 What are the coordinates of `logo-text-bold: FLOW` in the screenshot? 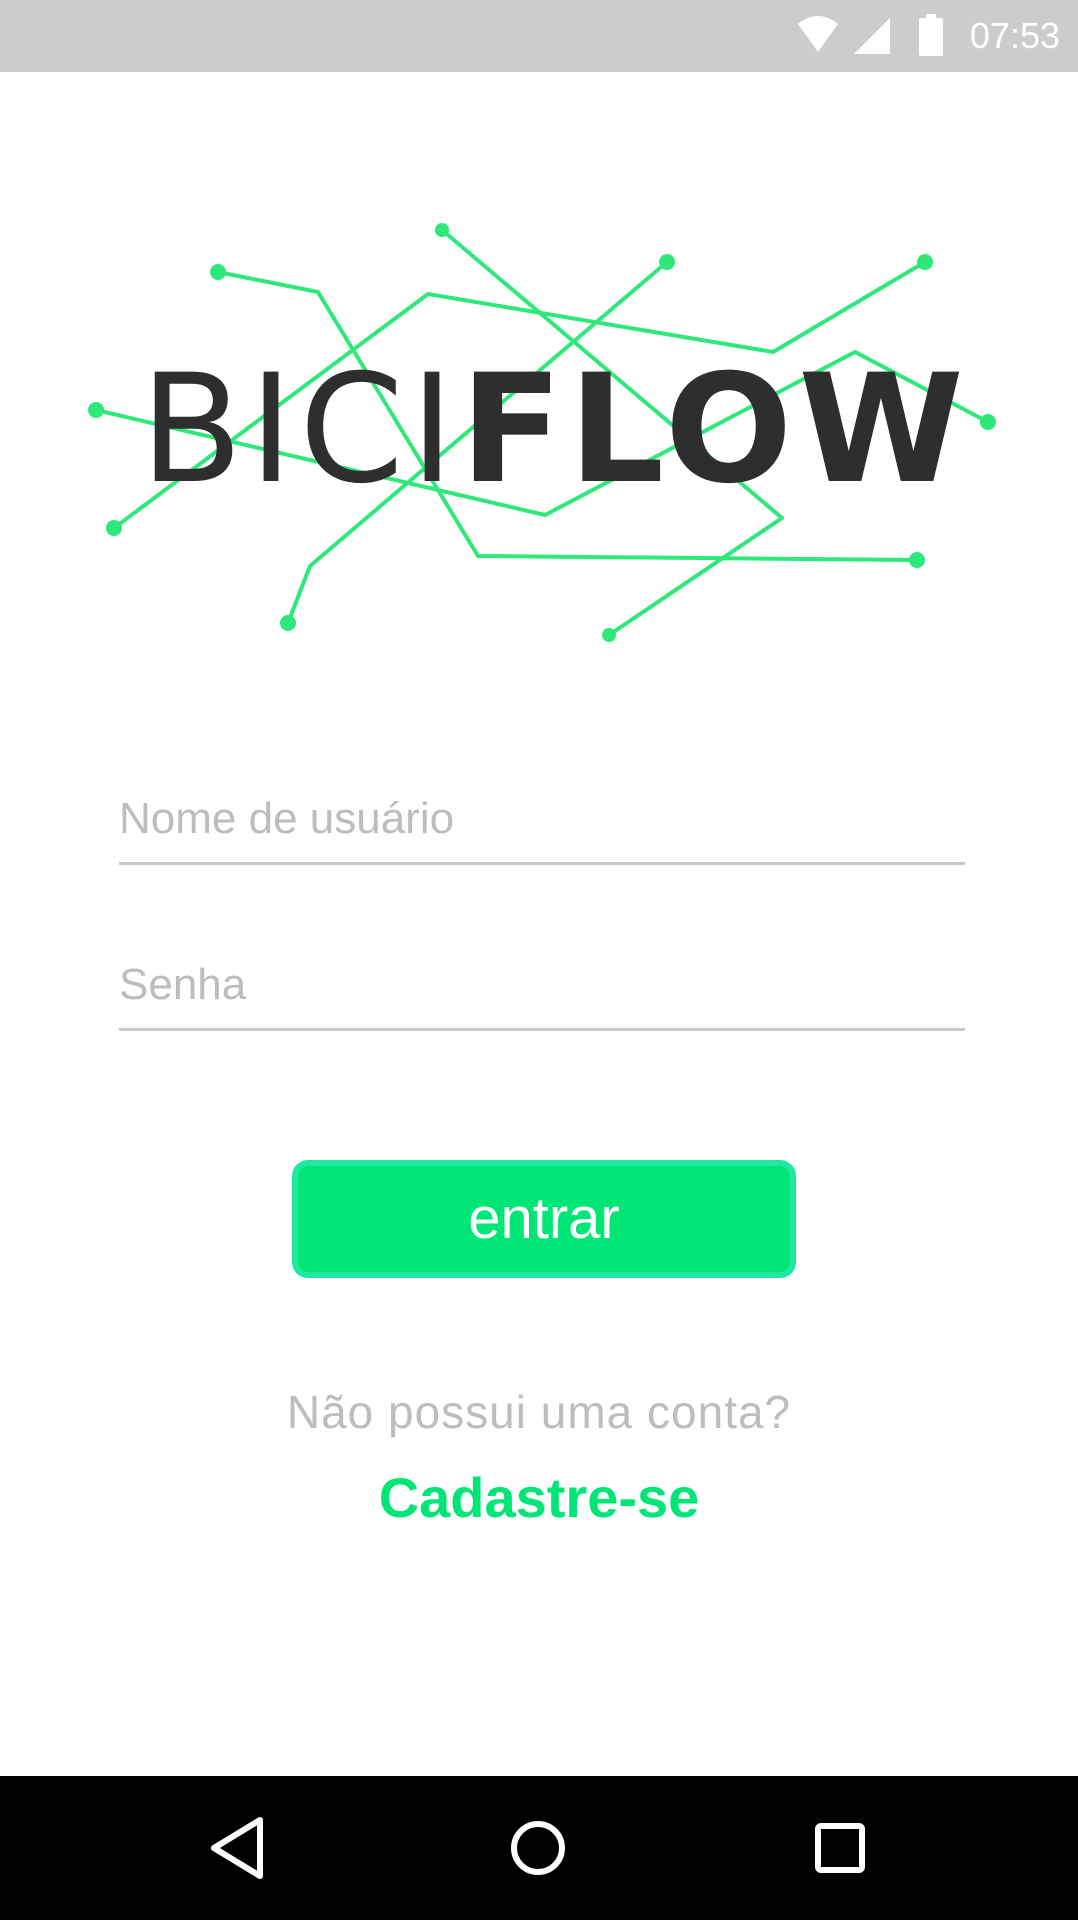 It's located at (715, 430).